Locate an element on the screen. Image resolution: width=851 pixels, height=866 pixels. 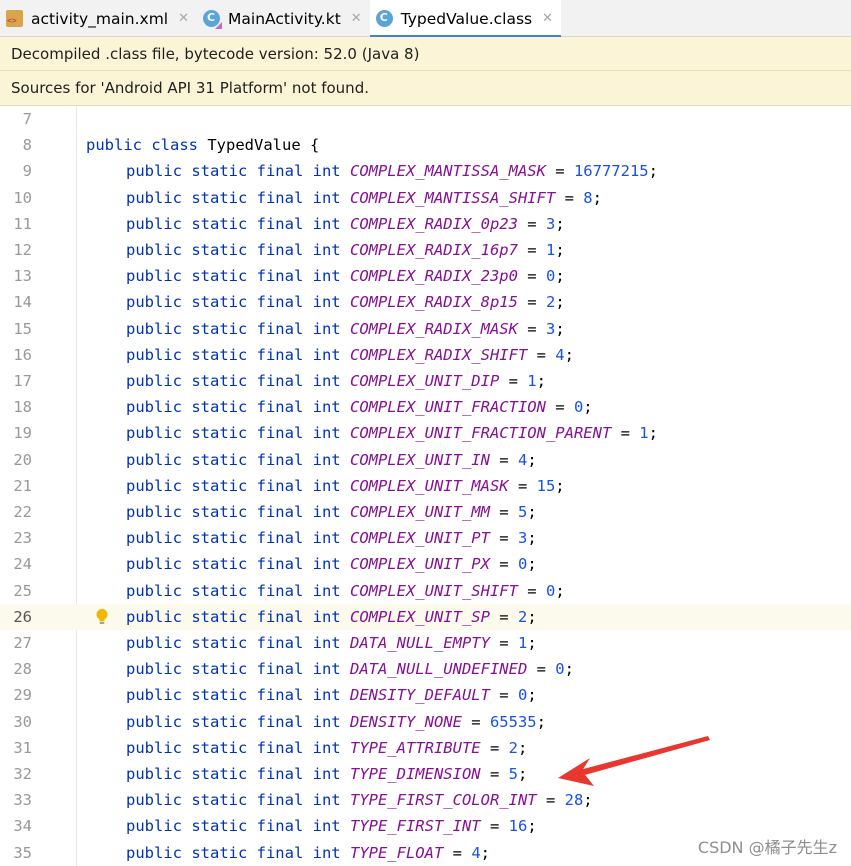
field-value: 28 is located at coordinates (574, 800).